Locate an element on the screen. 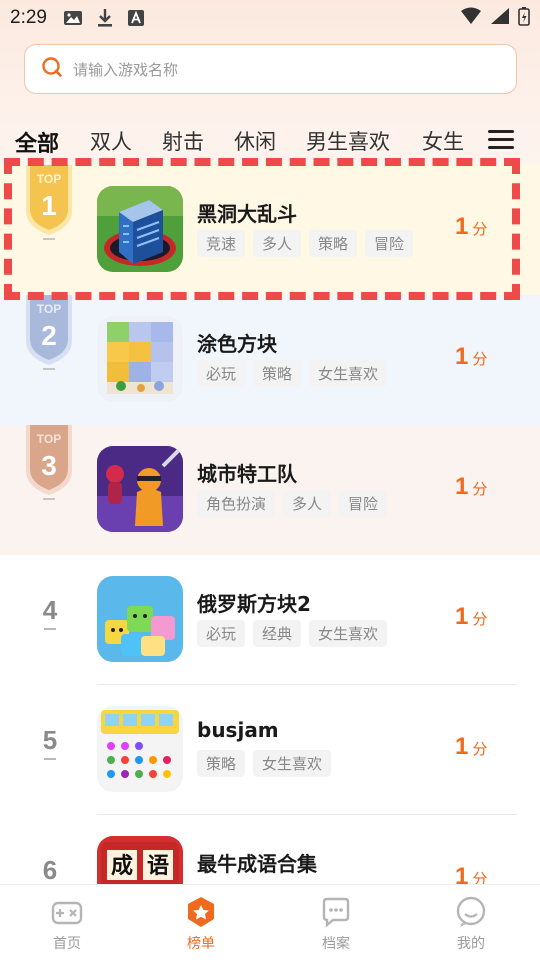 Image resolution: width=540 pixels, height=960 pixels. list-item: 5 busjam 策略 女生喜欢 1分 is located at coordinates (270, 750).